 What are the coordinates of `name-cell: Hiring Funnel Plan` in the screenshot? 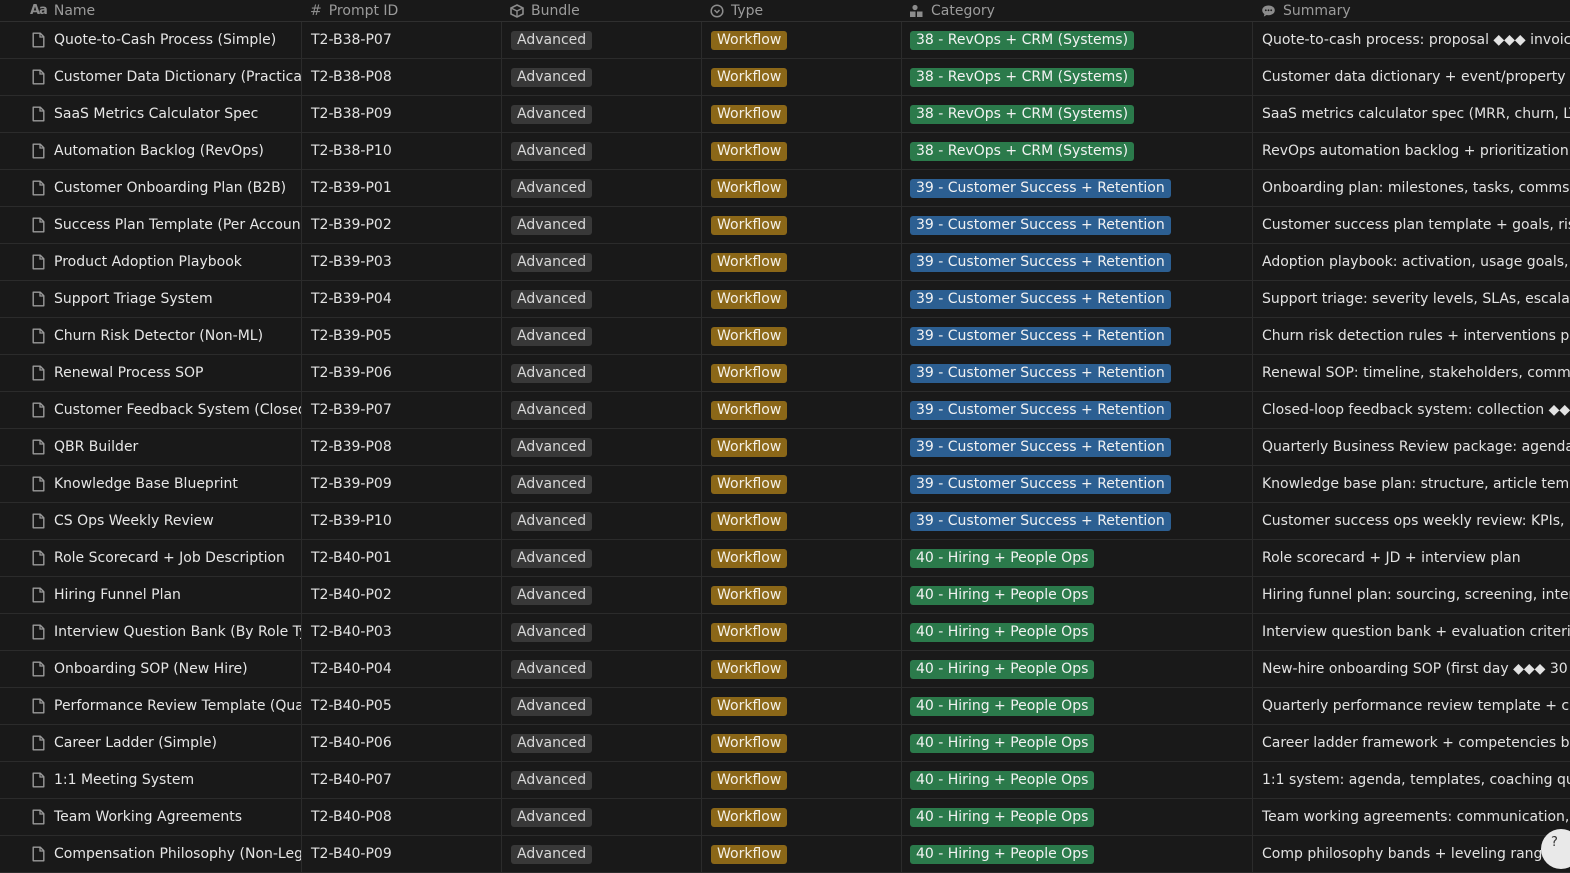 It's located at (161, 595).